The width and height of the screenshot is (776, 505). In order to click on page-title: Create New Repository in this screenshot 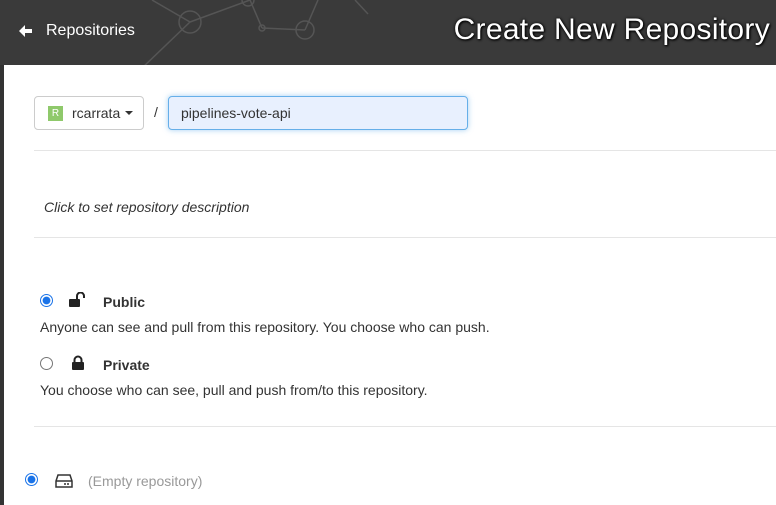, I will do `click(611, 29)`.